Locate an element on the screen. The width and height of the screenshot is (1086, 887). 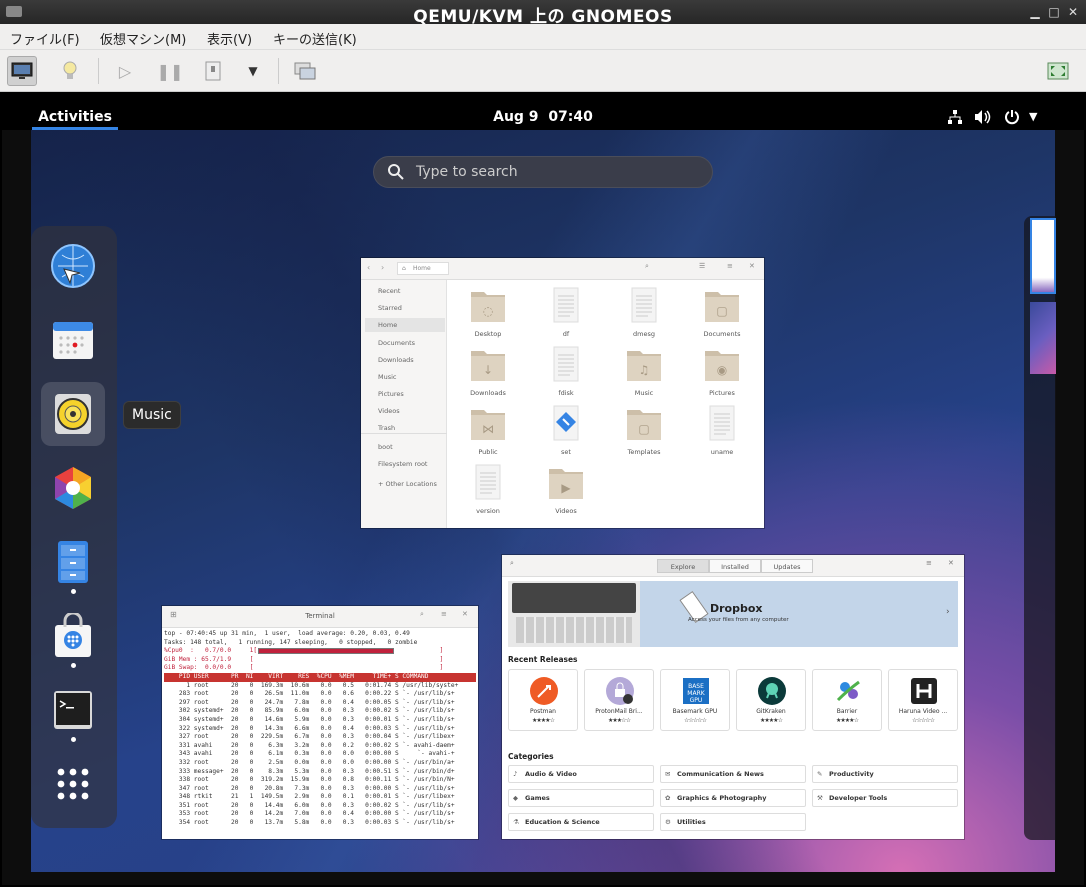
tab-installed: Installed is located at coordinates (735, 566).